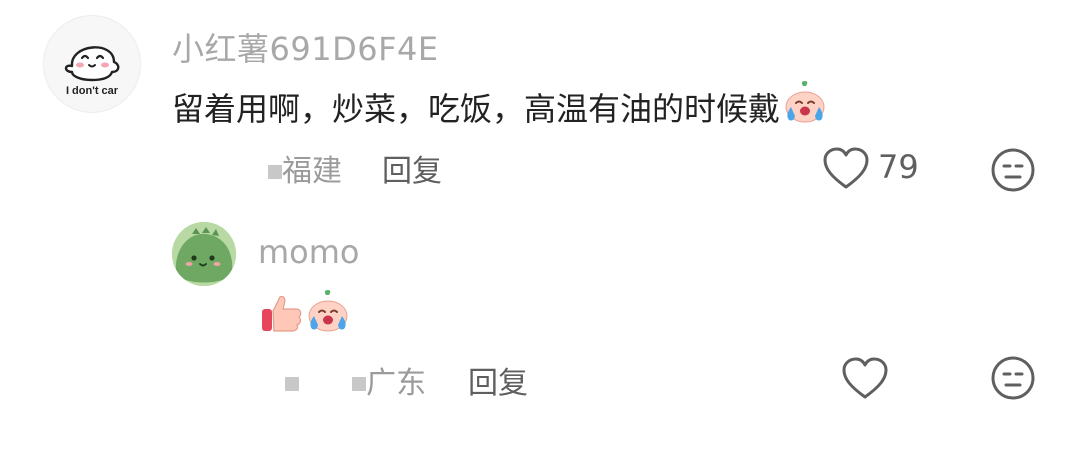 This screenshot has height=452, width=1080. I want to click on comment-username: momo, so click(309, 252).